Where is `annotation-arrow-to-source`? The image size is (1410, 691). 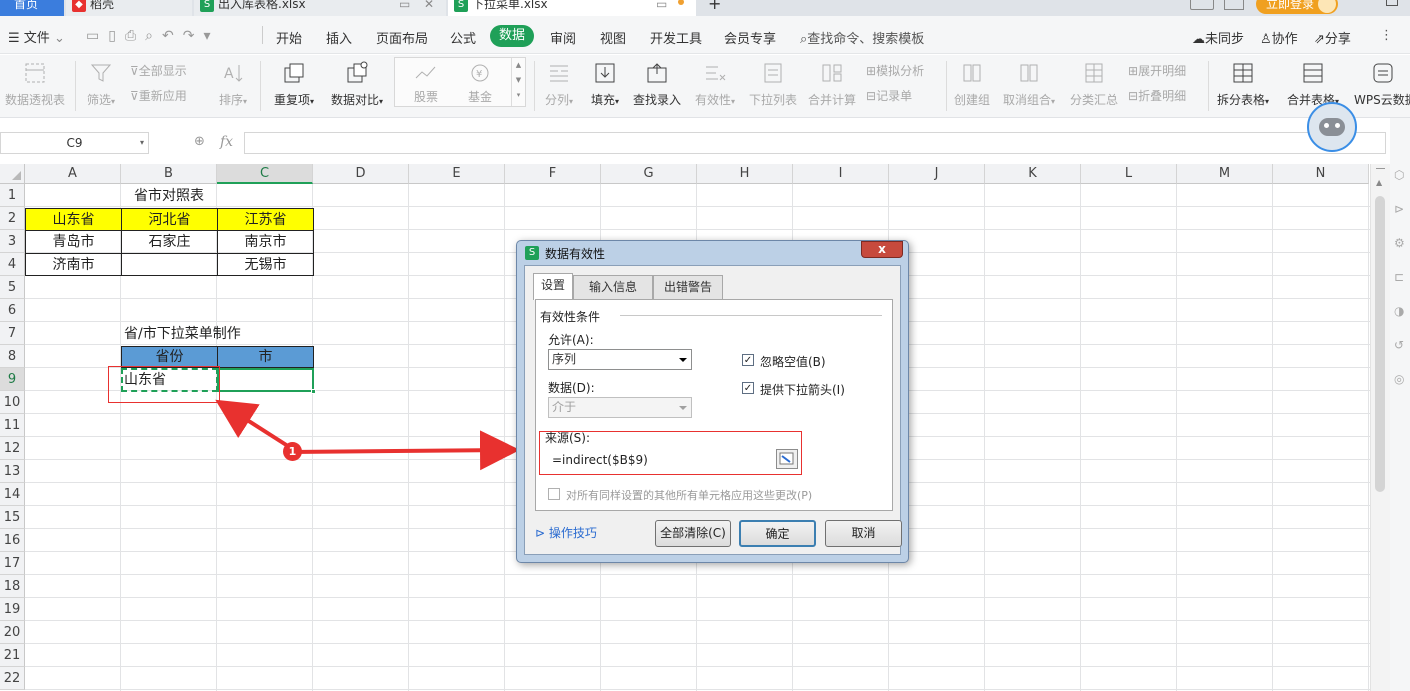 annotation-arrow-to-source is located at coordinates (405, 450).